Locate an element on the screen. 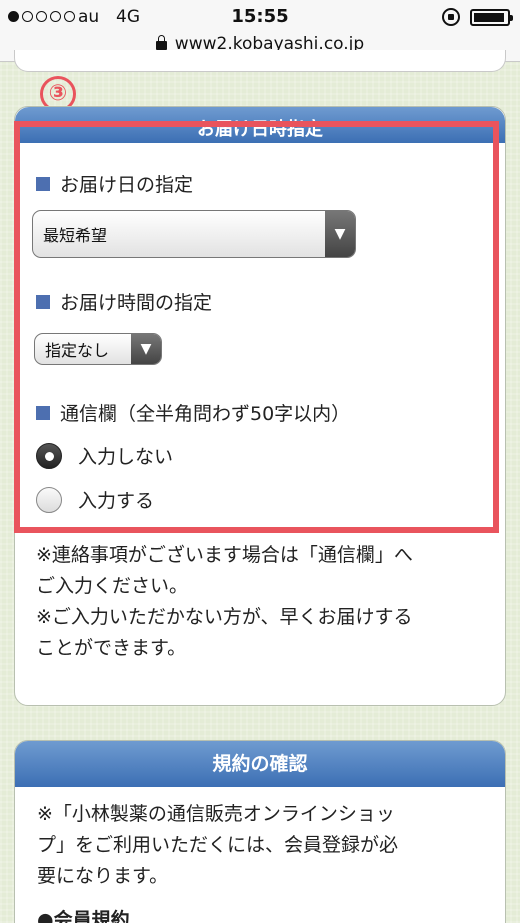 The image size is (520, 923). radio-option-no-input: 入力しない is located at coordinates (104, 455).